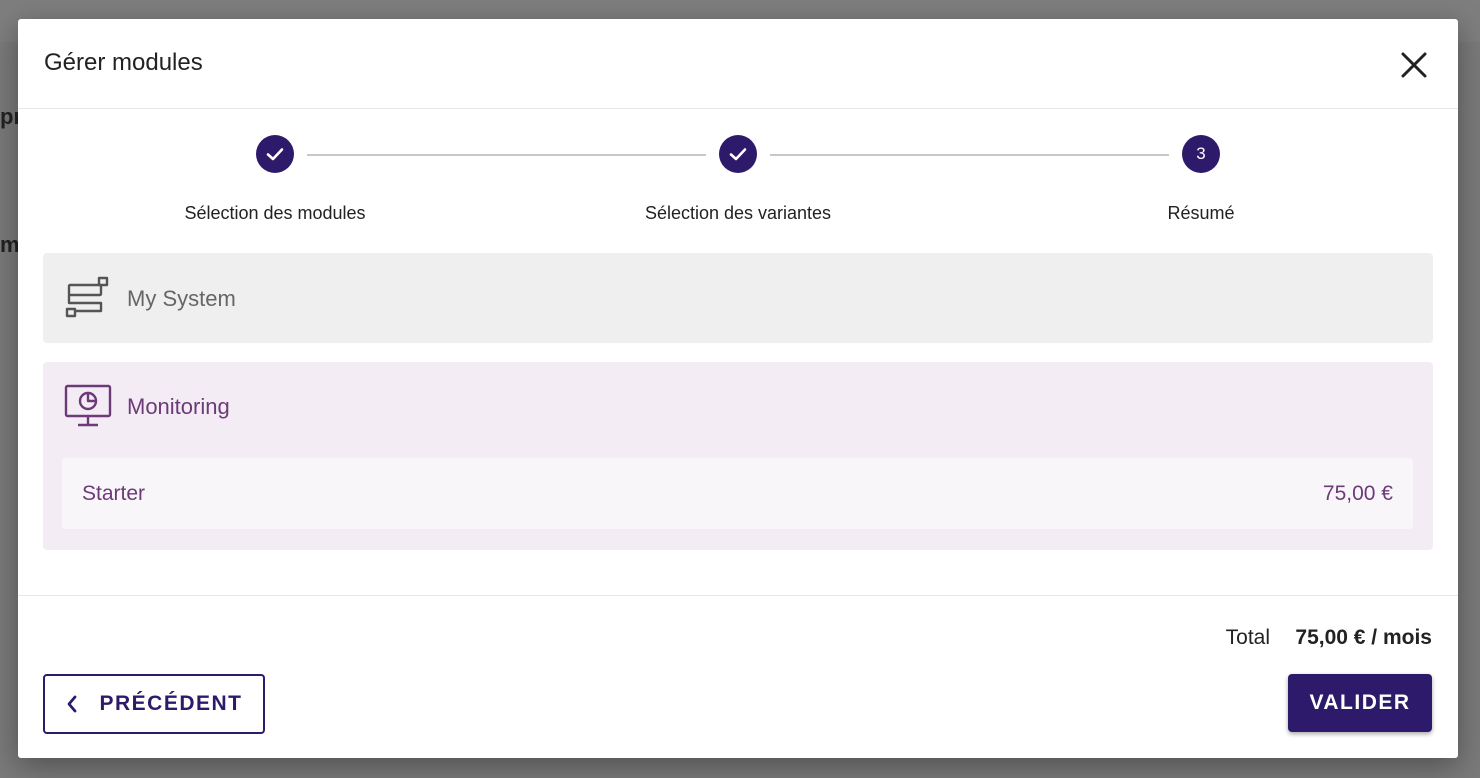  I want to click on system-card: My System, so click(738, 298).